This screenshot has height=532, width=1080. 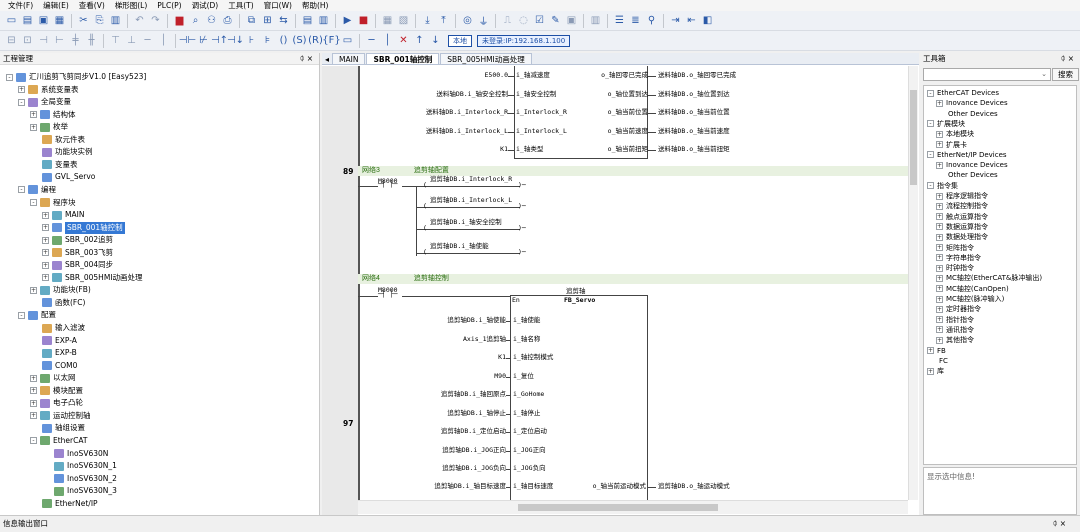 What do you see at coordinates (970, 299) in the screenshot?
I see `tree-node: + MC轴控(脉冲输入)` at bounding box center [970, 299].